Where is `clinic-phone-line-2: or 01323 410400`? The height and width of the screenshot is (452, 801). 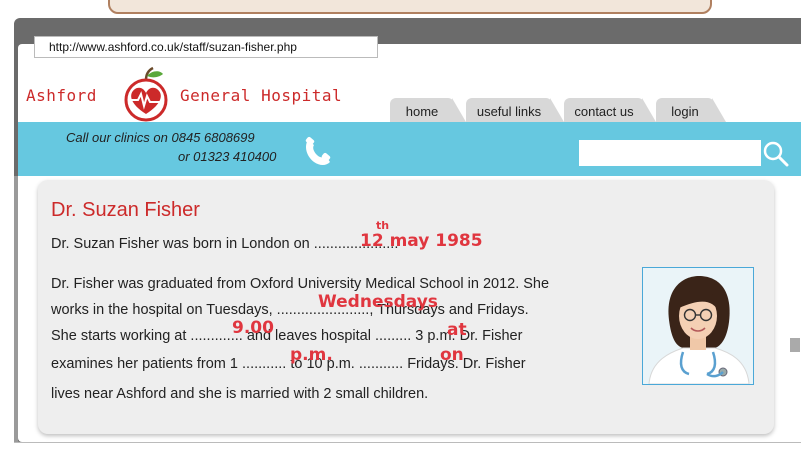 clinic-phone-line-2: or 01323 410400 is located at coordinates (227, 156).